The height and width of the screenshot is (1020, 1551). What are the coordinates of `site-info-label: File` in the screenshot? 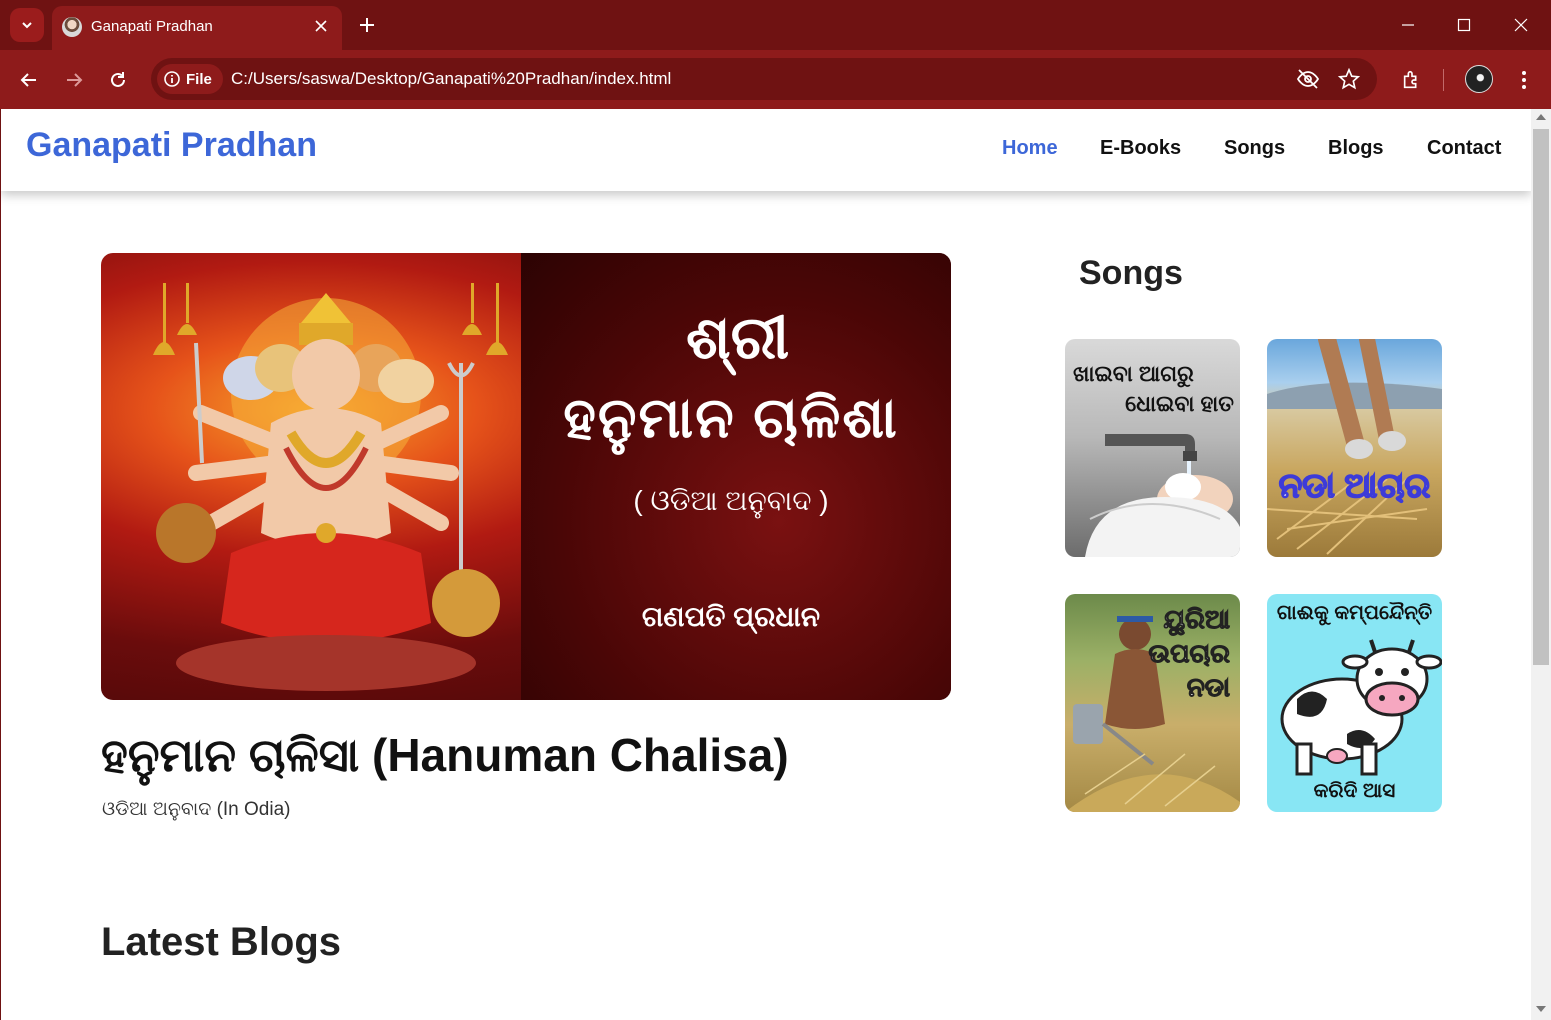 It's located at (199, 79).